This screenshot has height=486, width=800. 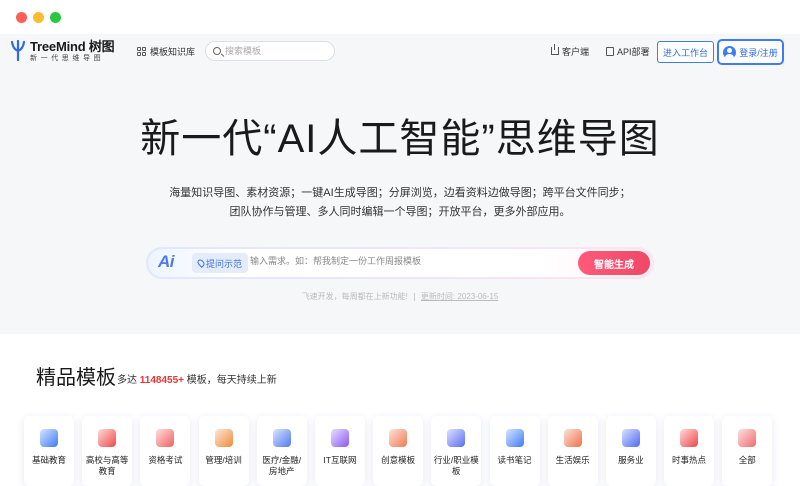 What do you see at coordinates (76, 378) in the screenshot?
I see `templates-section-title: 精品模板` at bounding box center [76, 378].